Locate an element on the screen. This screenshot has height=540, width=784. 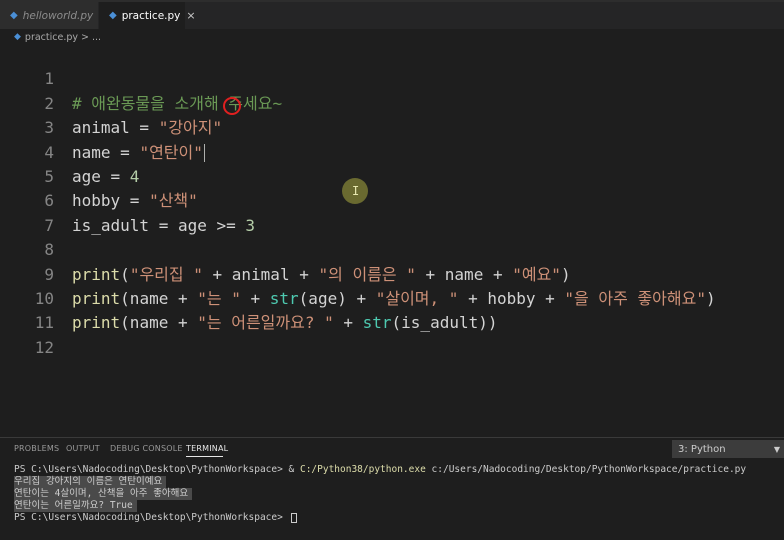
tab-problems: PROBLEMS is located at coordinates (36, 448).